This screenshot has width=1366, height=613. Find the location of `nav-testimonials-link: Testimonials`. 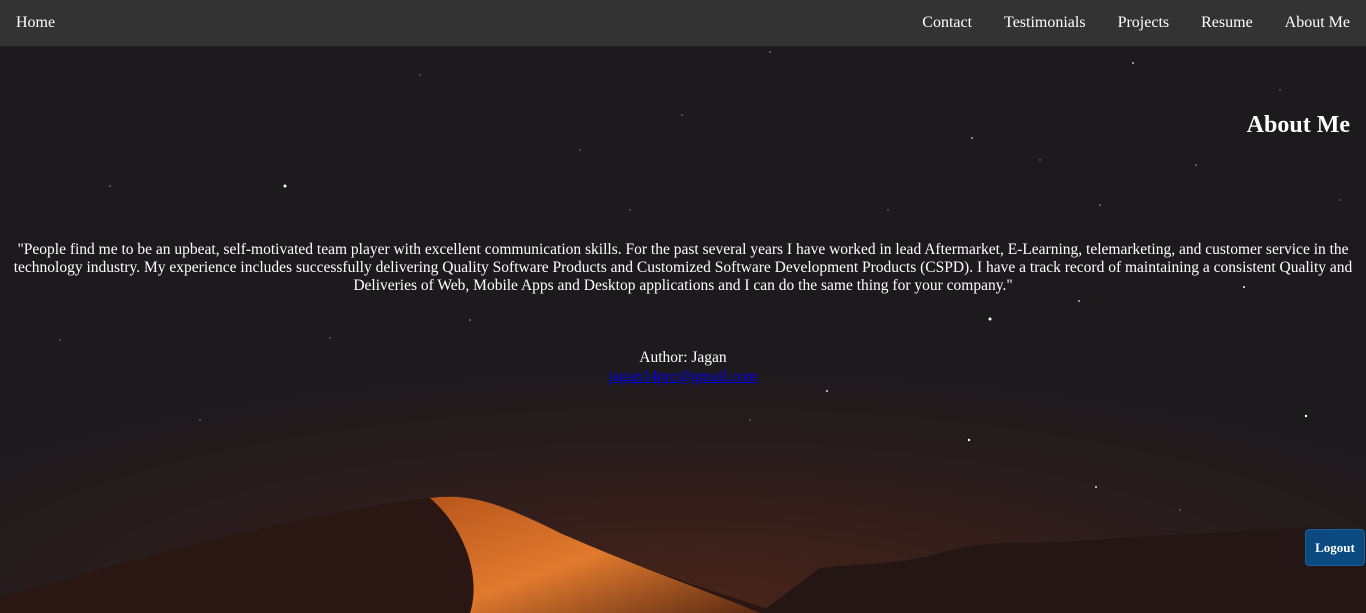

nav-testimonials-link: Testimonials is located at coordinates (1045, 23).